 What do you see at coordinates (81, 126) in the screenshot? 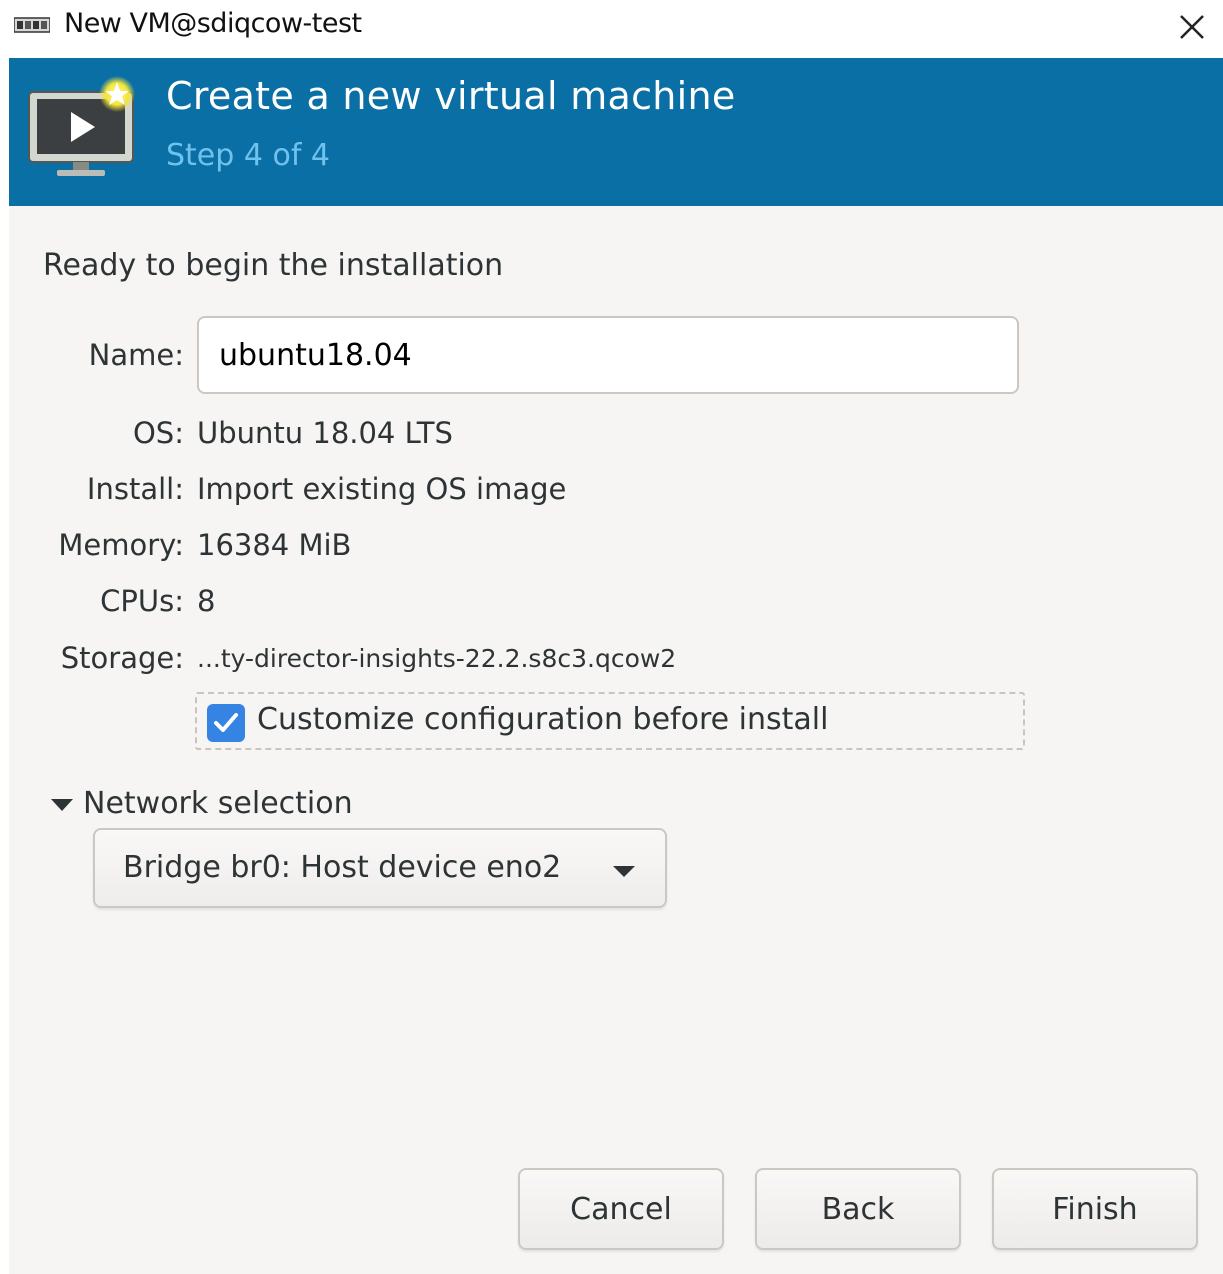
I see `new-vm-monitor-icon` at bounding box center [81, 126].